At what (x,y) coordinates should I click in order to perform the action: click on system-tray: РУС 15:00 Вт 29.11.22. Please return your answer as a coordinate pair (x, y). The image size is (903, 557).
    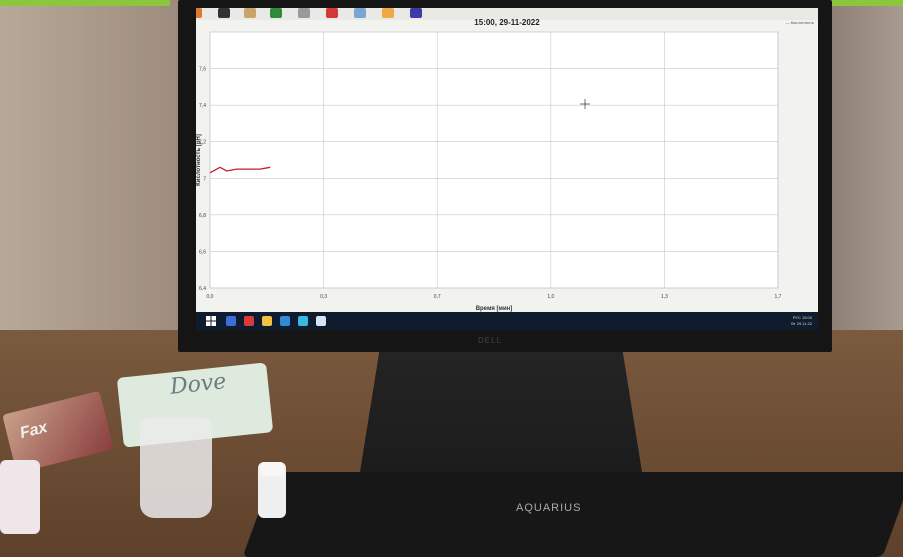
    Looking at the image, I should click on (801, 321).